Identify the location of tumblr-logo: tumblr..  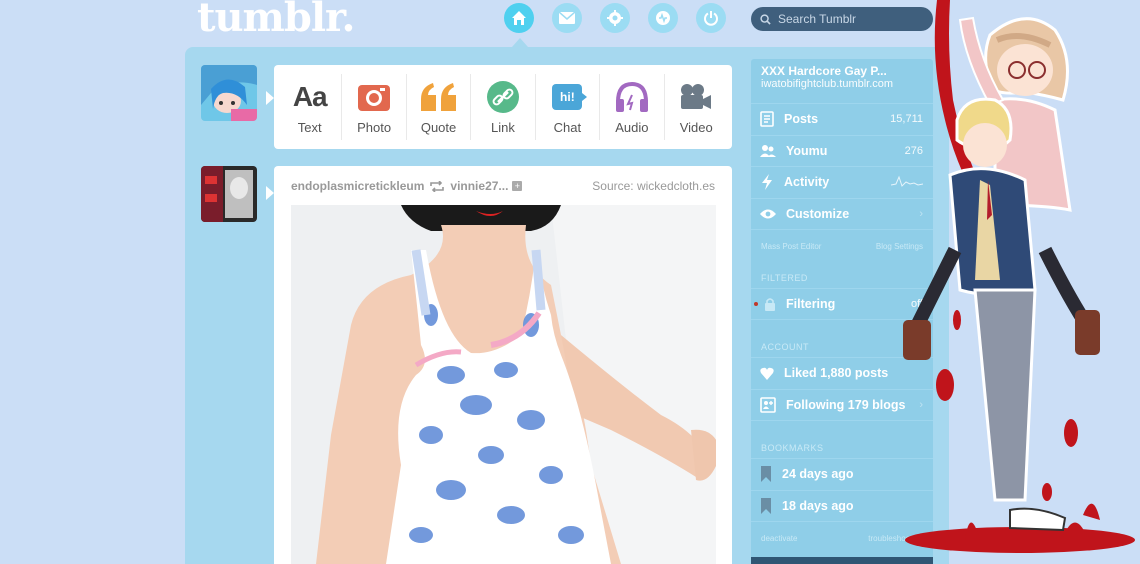
(276, 20).